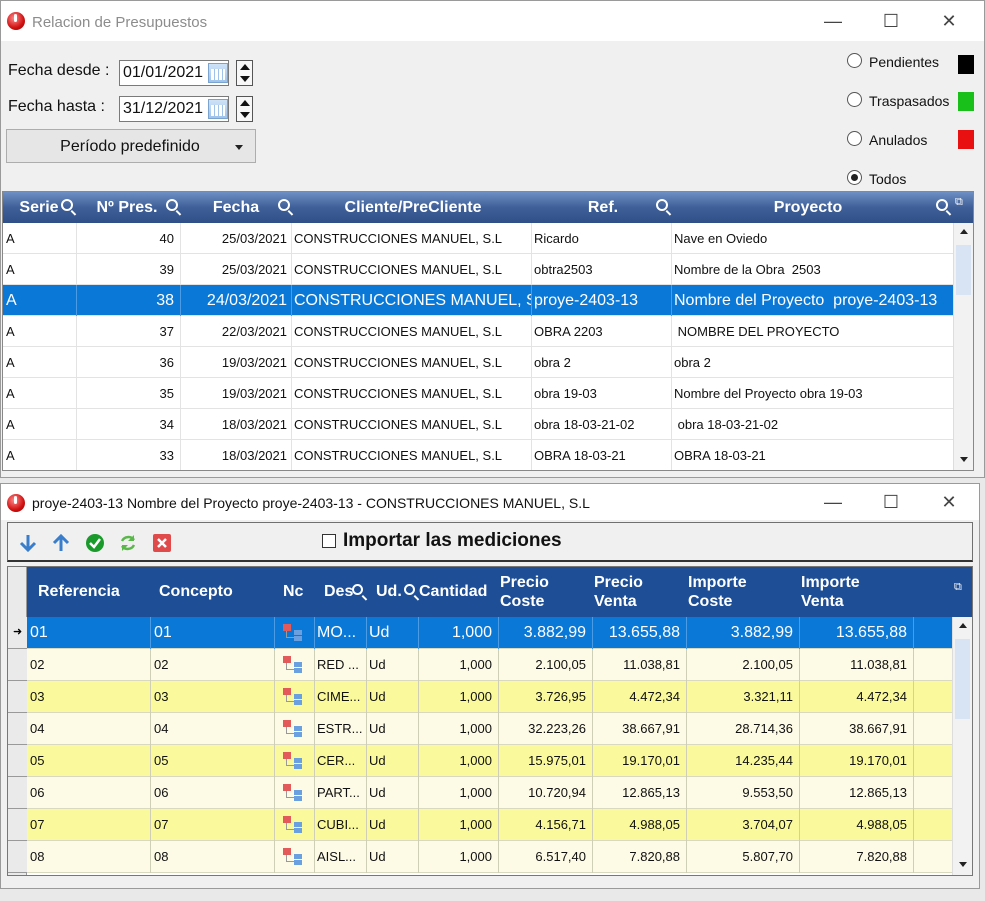 Image resolution: width=985 pixels, height=901 pixels. What do you see at coordinates (28, 543) in the screenshot?
I see `arrow-down-icon` at bounding box center [28, 543].